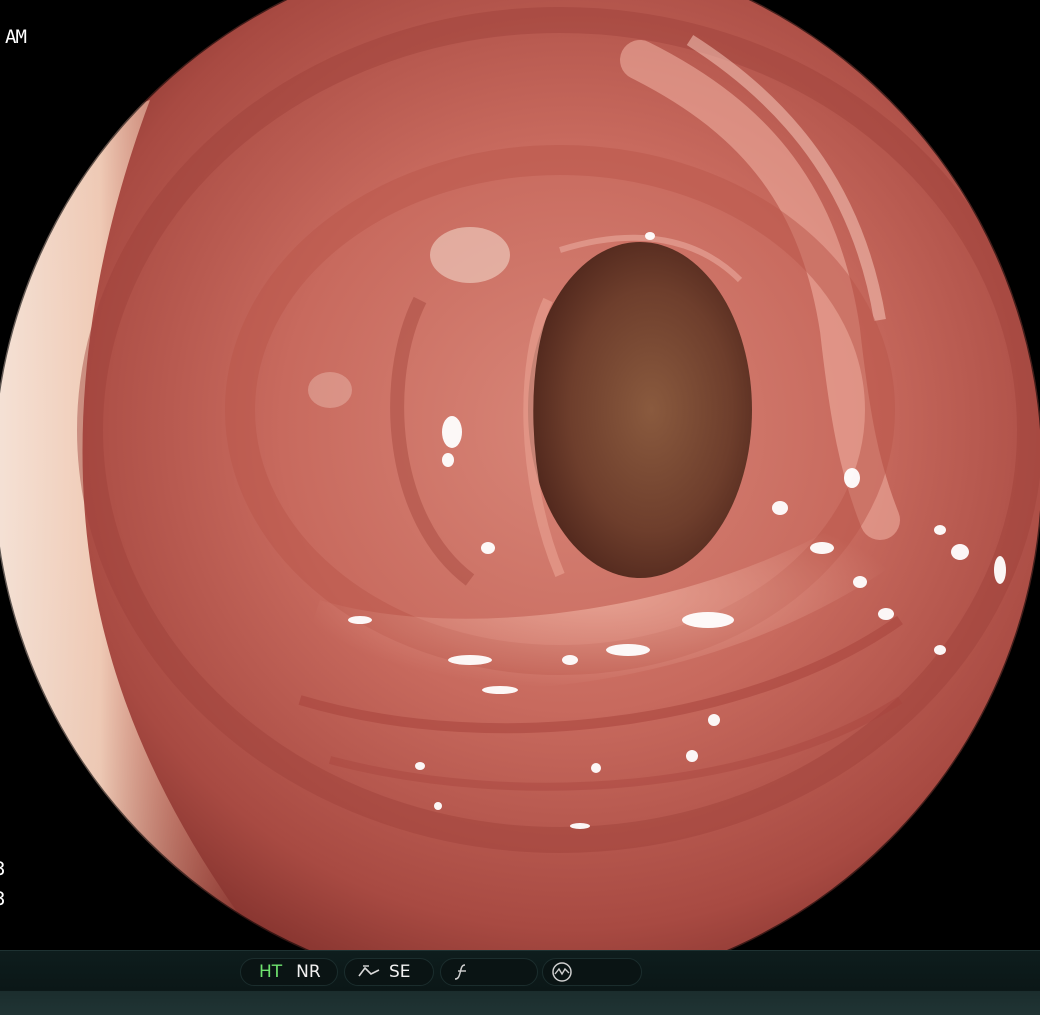 This screenshot has width=1040, height=1015. I want to click on osd-top-left-label: AM, so click(16, 37).